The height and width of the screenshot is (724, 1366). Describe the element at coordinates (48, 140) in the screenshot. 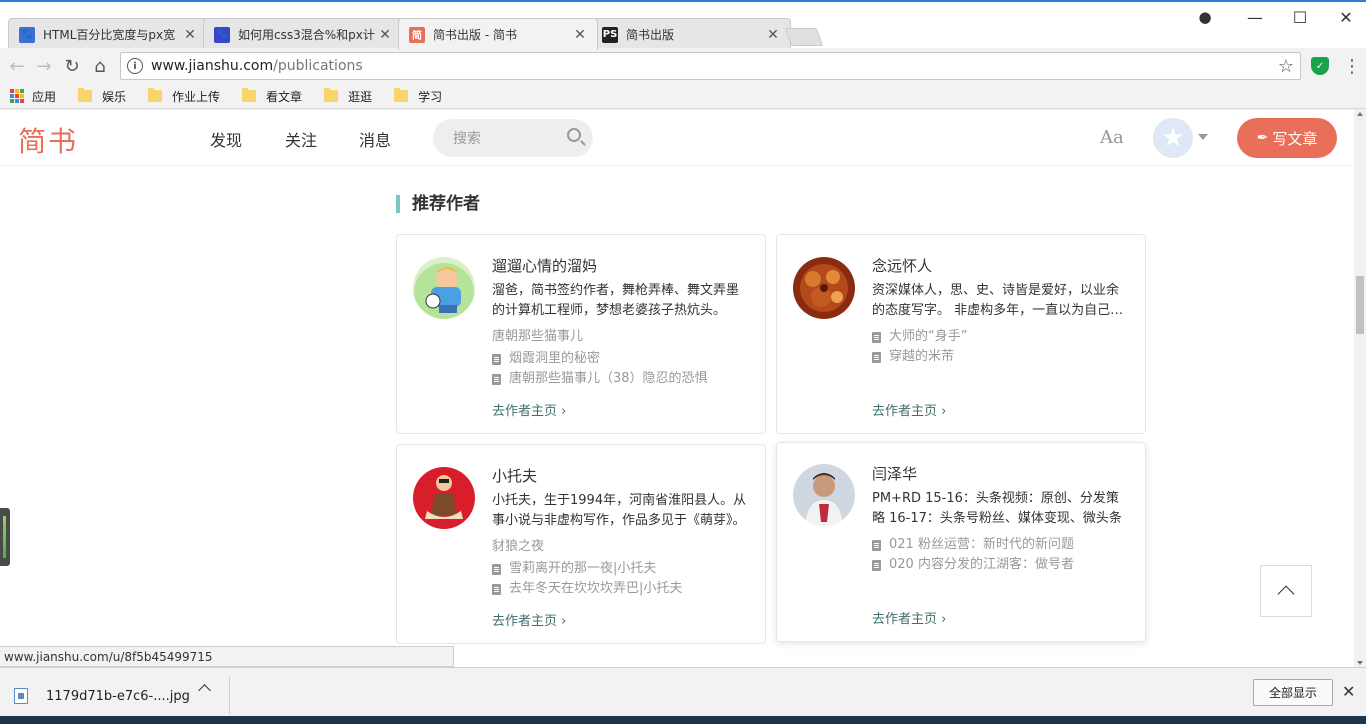

I see `jianshu-logo: 简书` at that location.